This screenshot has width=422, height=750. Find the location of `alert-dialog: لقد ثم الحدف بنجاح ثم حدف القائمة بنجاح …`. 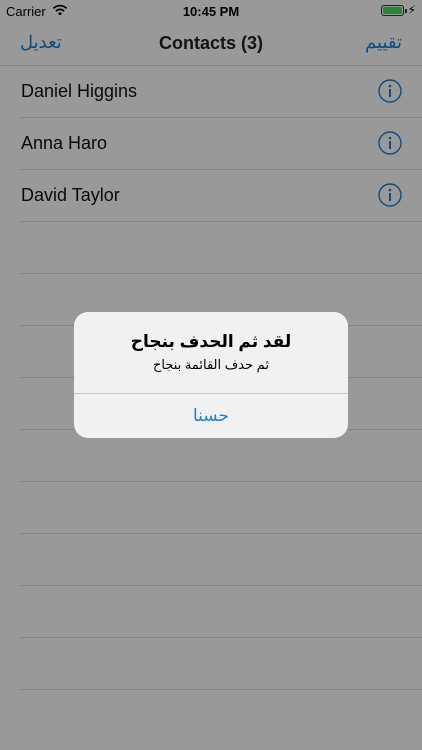

alert-dialog: لقد ثم الحدف بنجاح ثم حدف القائمة بنجاح … is located at coordinates (211, 375).